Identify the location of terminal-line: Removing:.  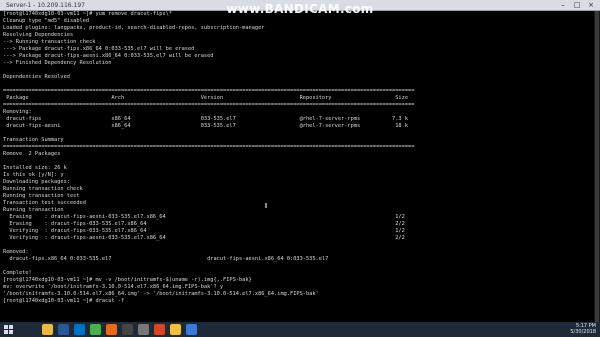
(17, 112).